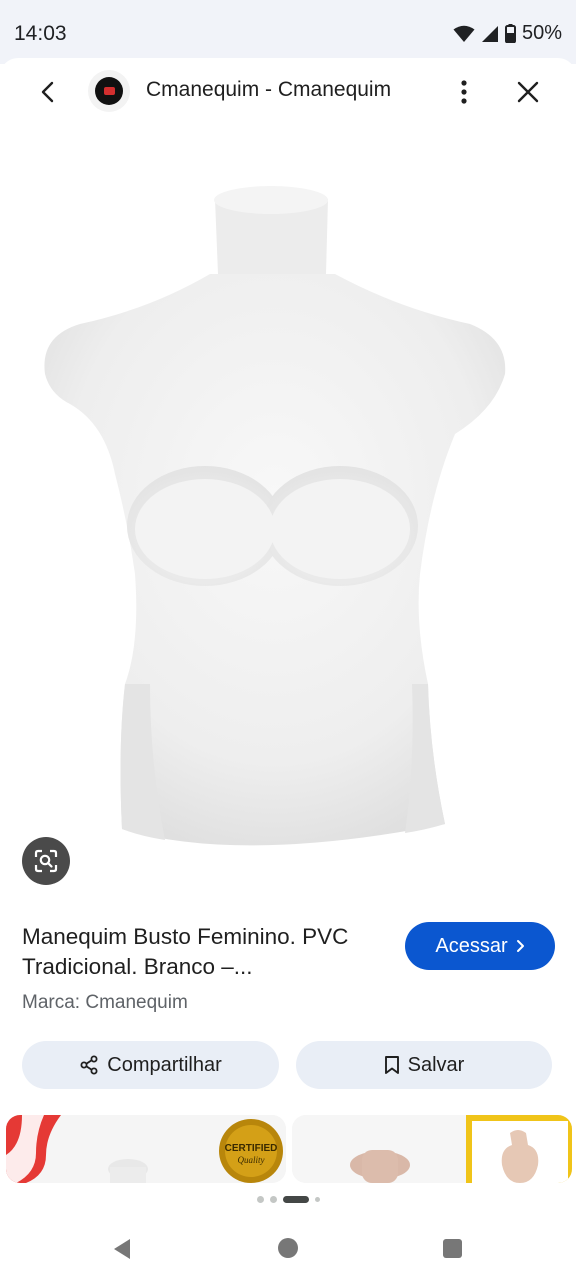 This screenshot has width=576, height=1280. I want to click on related-results: CERTIFIED Quality, so click(288, 1149).